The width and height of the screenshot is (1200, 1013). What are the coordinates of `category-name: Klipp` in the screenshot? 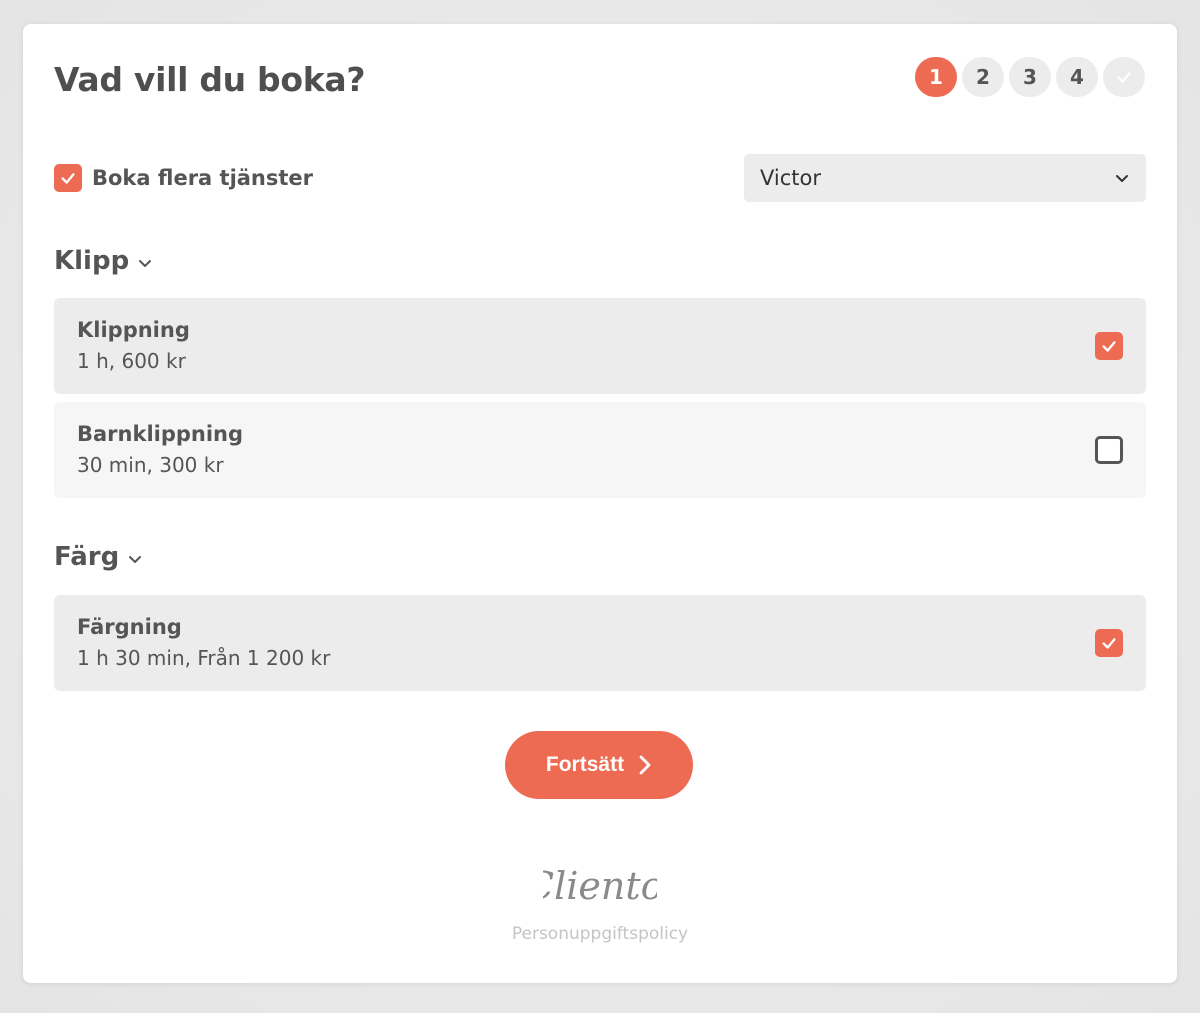 It's located at (92, 261).